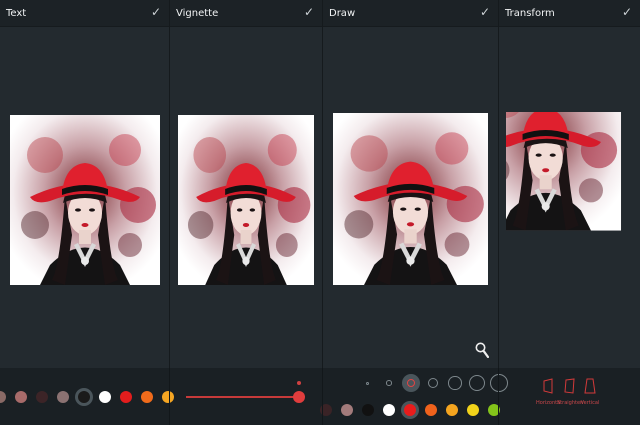  I want to click on text-apply-check-icon: ✓, so click(156, 12).